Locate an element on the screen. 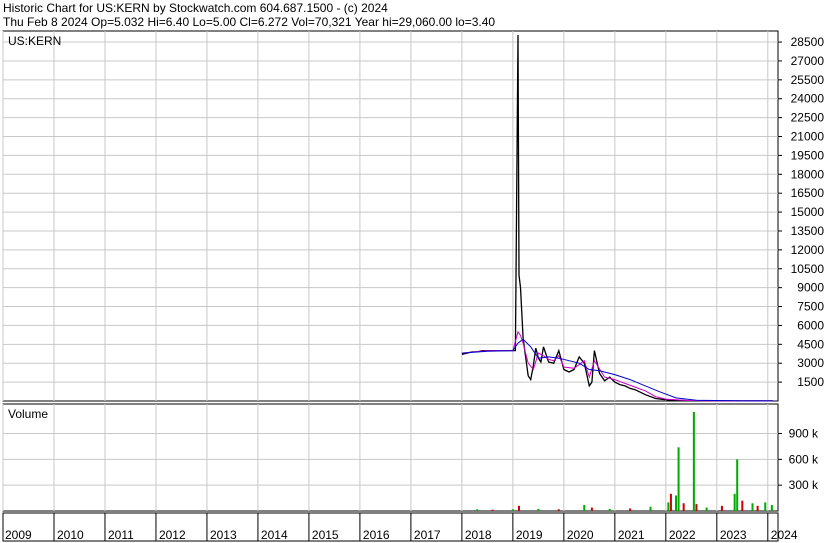  price-ytick-label: 16500 is located at coordinates (808, 193).